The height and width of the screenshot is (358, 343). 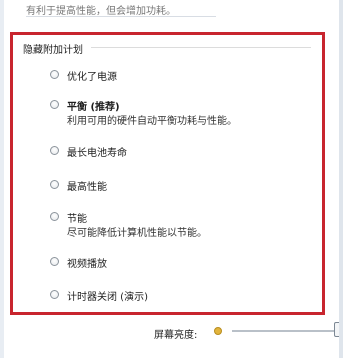 What do you see at coordinates (55, 48) in the screenshot?
I see `group-title: 隐藏附加计划` at bounding box center [55, 48].